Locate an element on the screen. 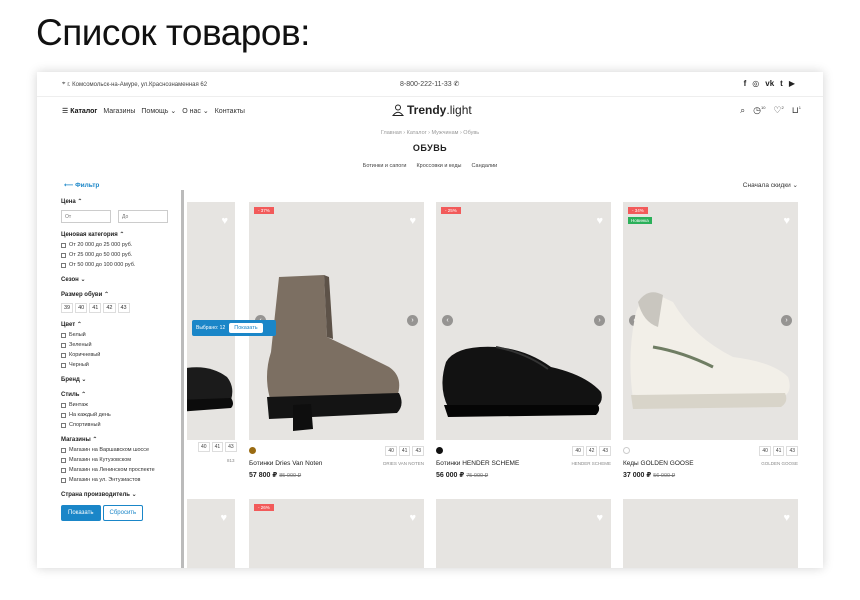 This screenshot has height=600, width=860. logo: Trendy.light is located at coordinates (432, 110).